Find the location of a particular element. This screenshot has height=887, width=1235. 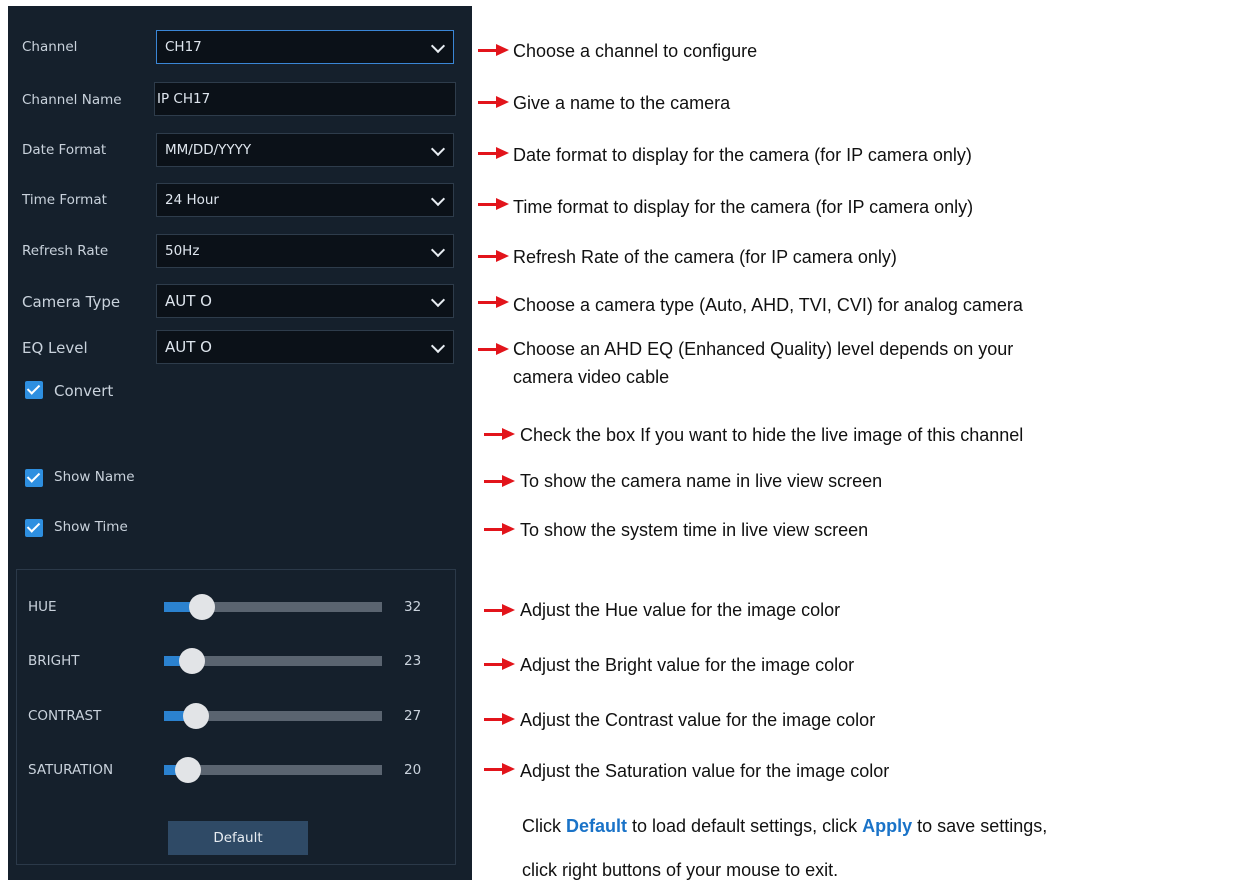

show-time-checkbox is located at coordinates (34, 528).